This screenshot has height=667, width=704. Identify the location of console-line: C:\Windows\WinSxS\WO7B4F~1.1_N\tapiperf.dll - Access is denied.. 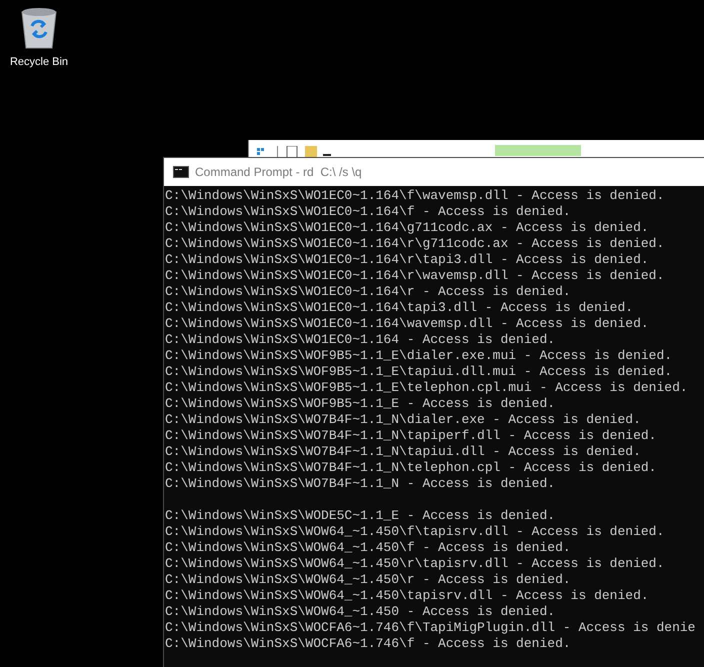
(410, 436).